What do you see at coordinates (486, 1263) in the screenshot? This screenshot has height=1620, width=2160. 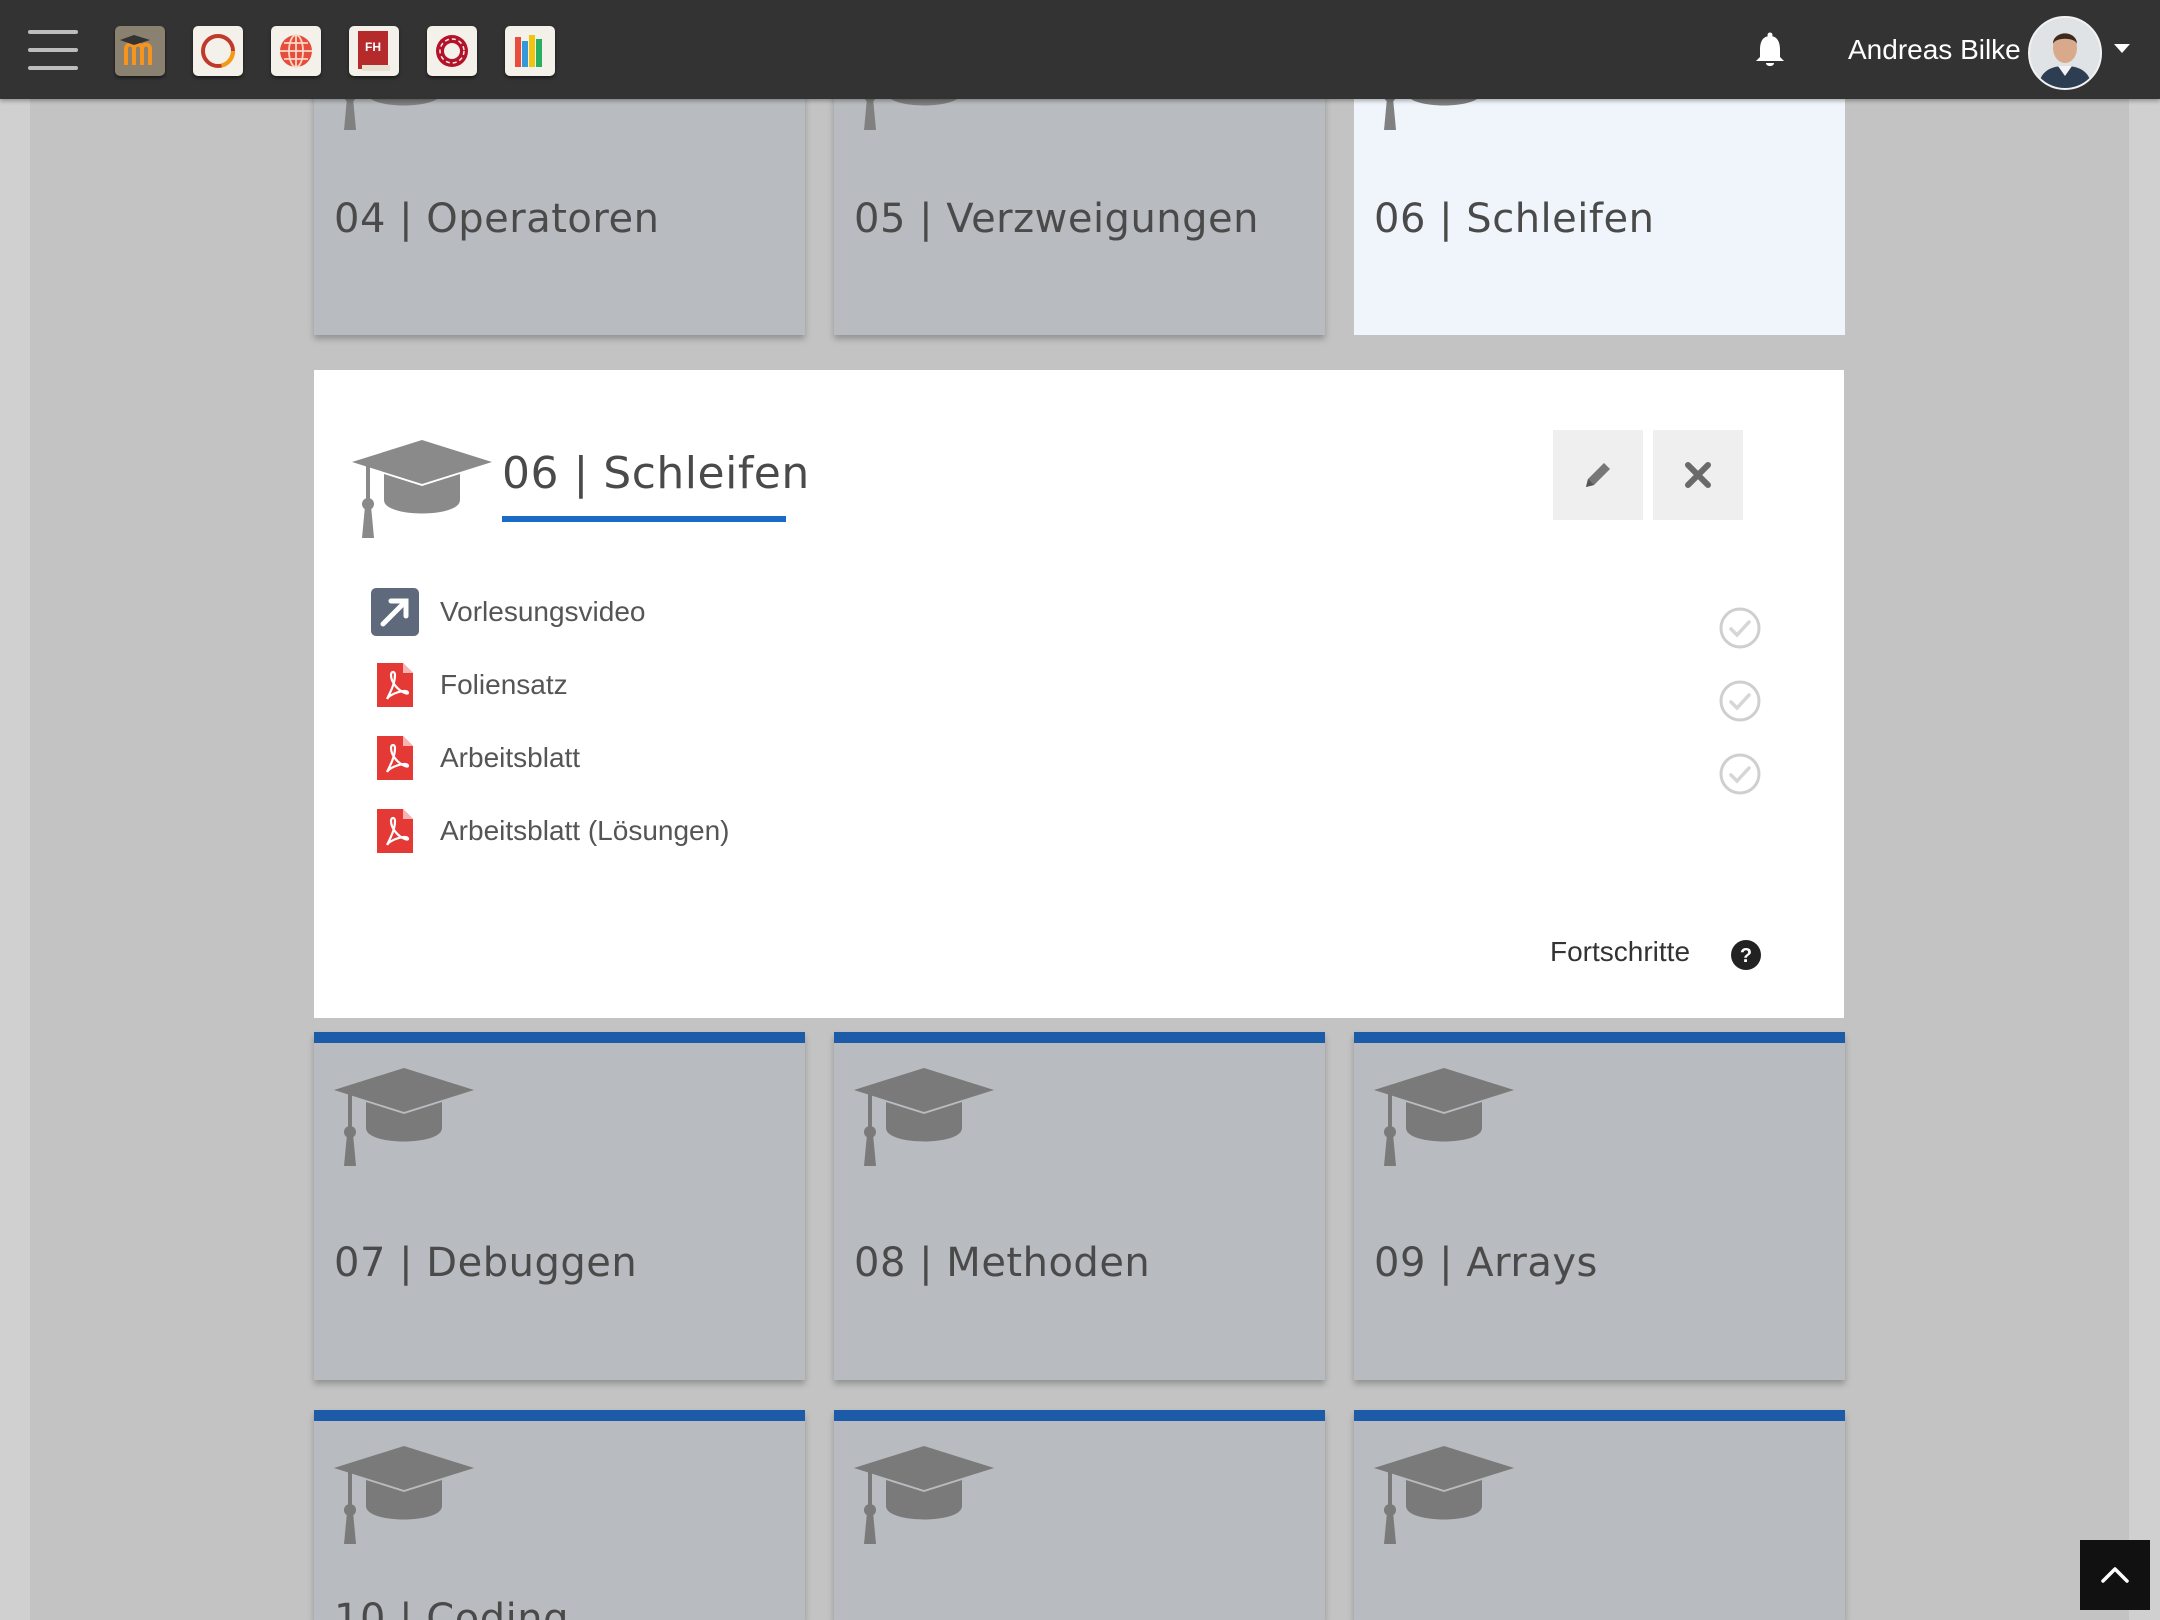 I see `tile-title: 07 | Debuggen` at bounding box center [486, 1263].